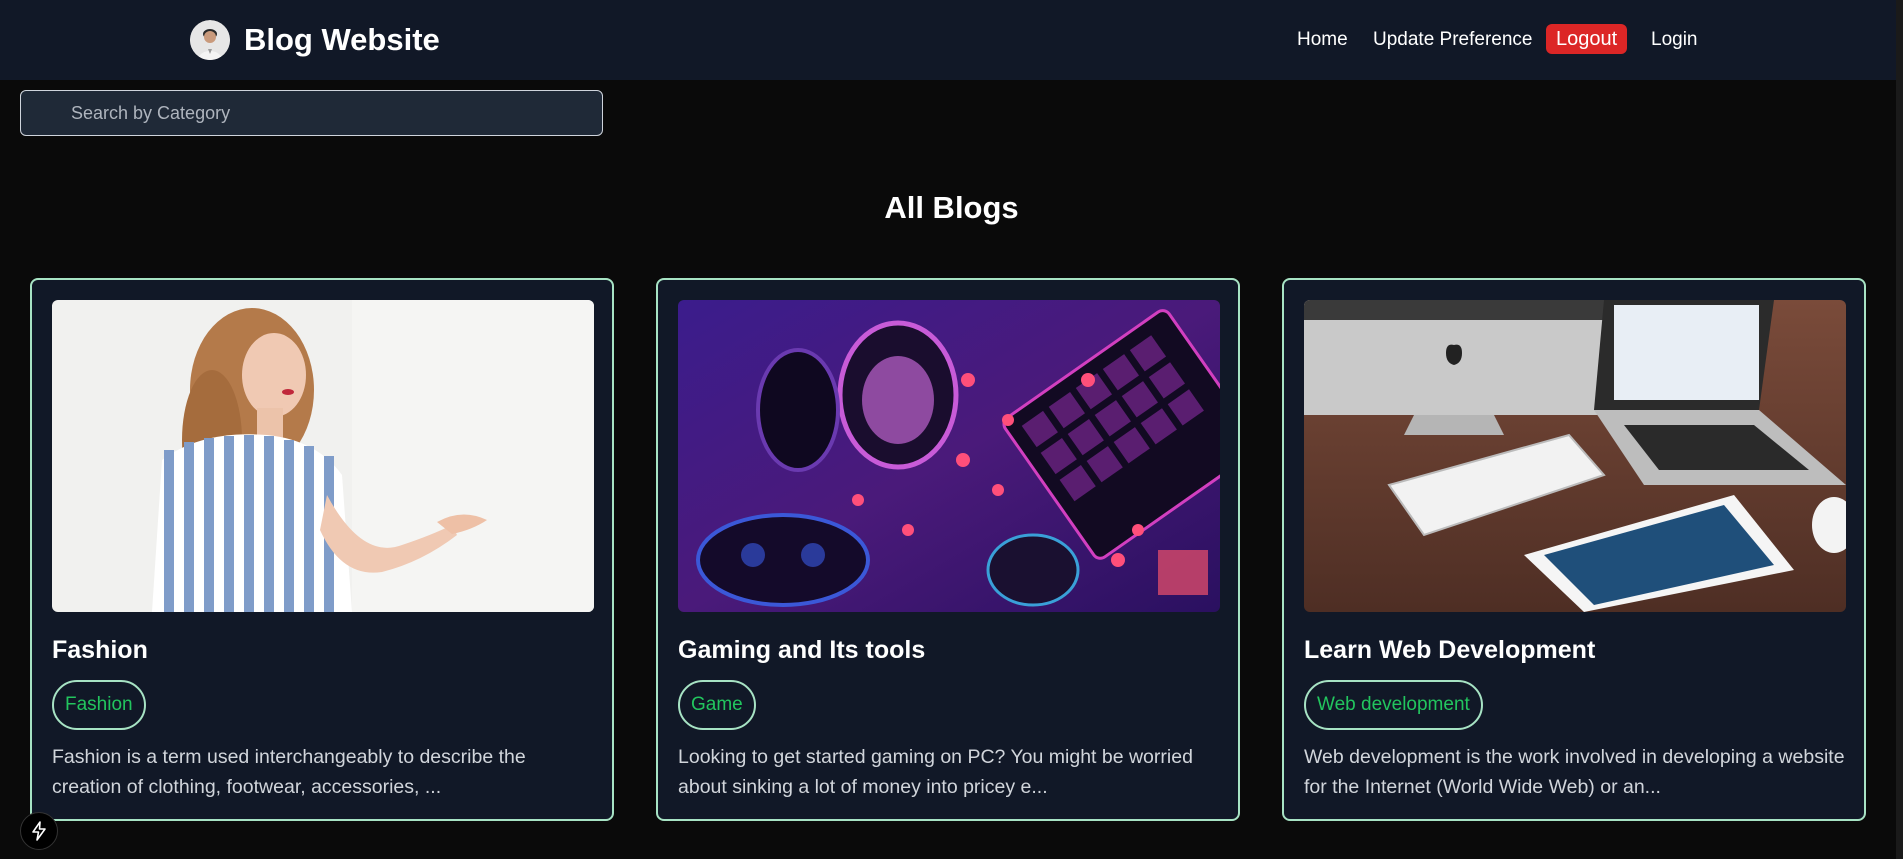 This screenshot has width=1903, height=859. I want to click on nav-home-link: Home, so click(1322, 40).